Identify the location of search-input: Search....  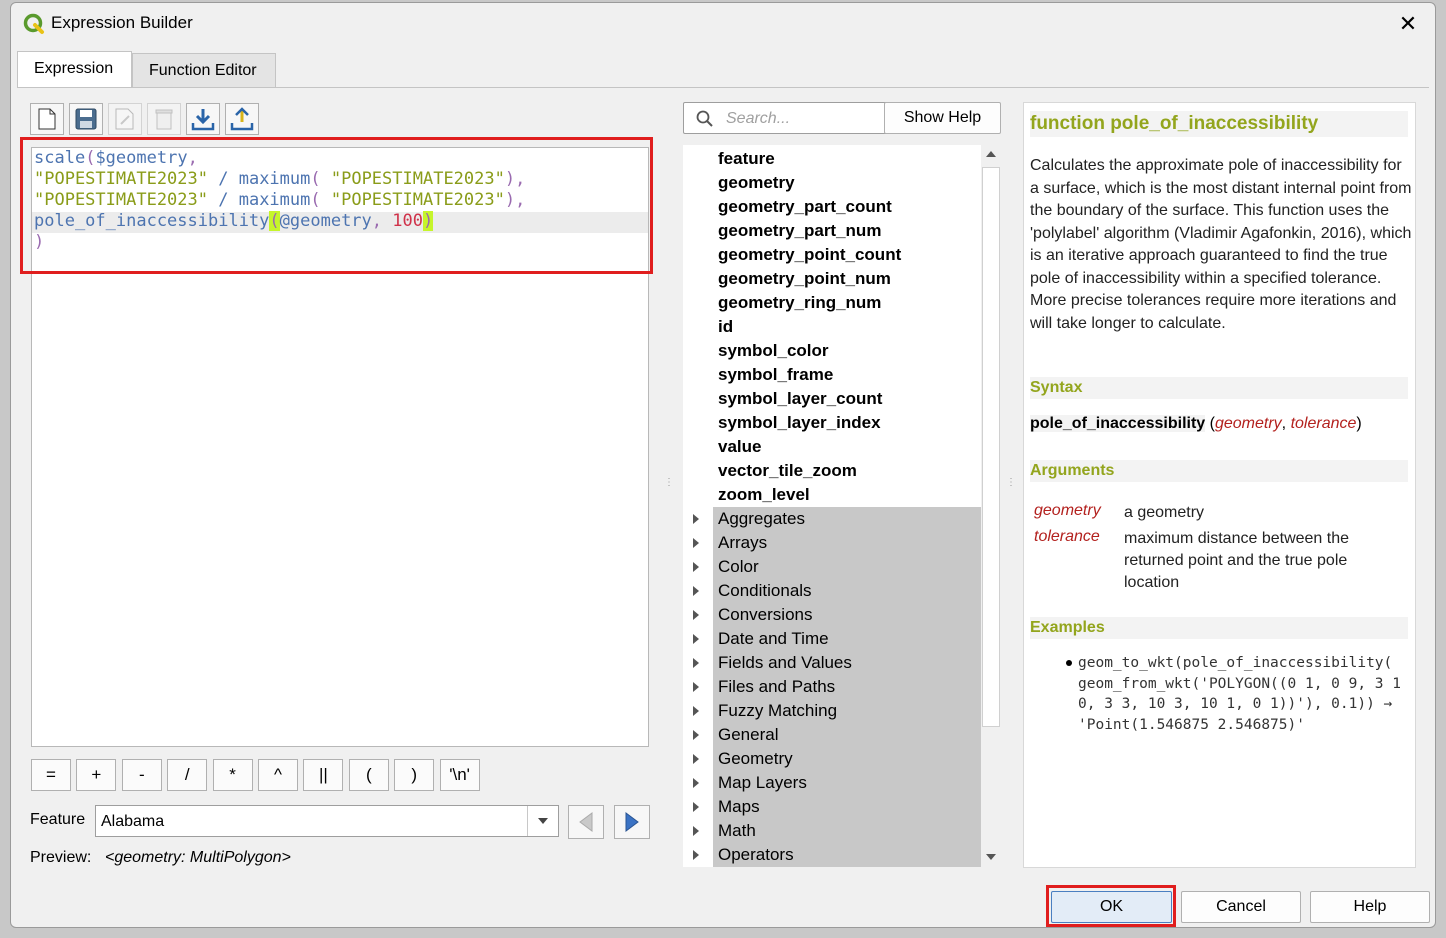
(792, 118).